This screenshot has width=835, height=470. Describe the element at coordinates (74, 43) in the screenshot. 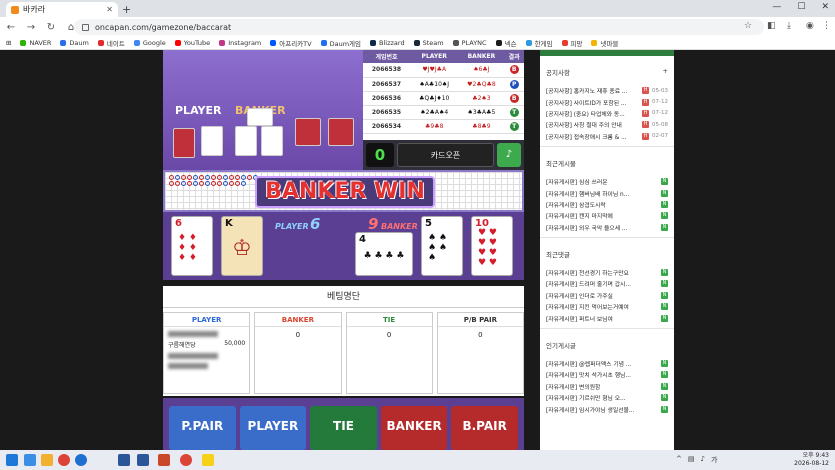

I see `bookmark-item: Daum` at that location.